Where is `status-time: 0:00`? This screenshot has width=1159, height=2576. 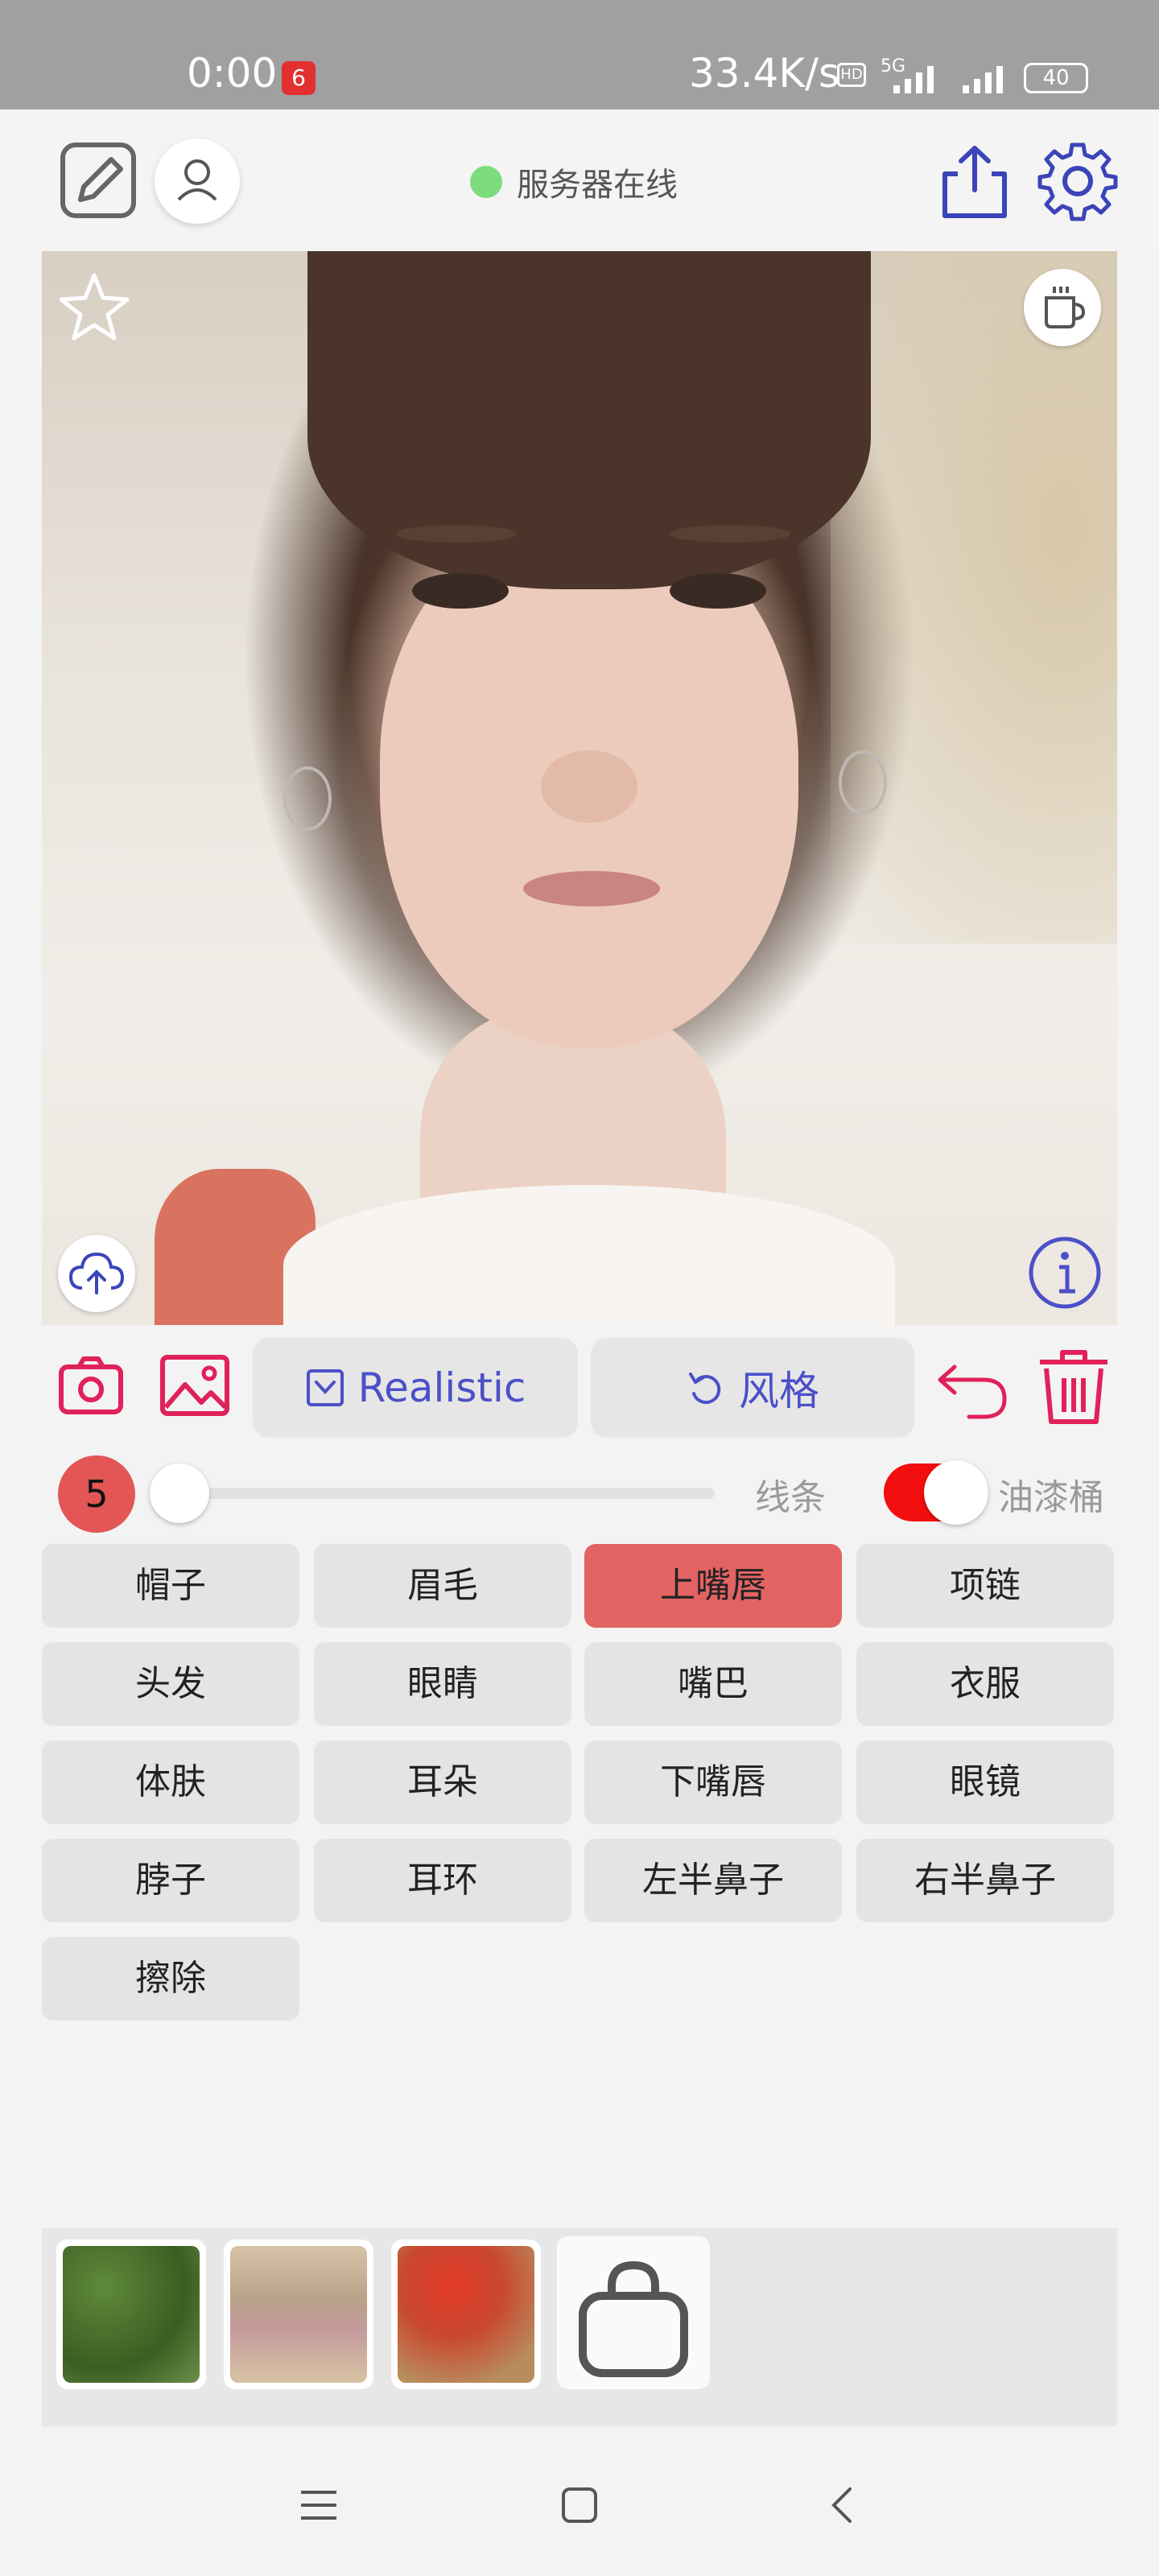 status-time: 0:00 is located at coordinates (232, 73).